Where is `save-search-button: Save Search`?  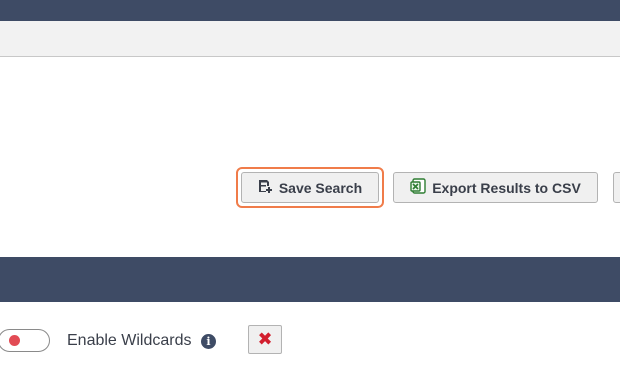
save-search-button: Save Search is located at coordinates (310, 187).